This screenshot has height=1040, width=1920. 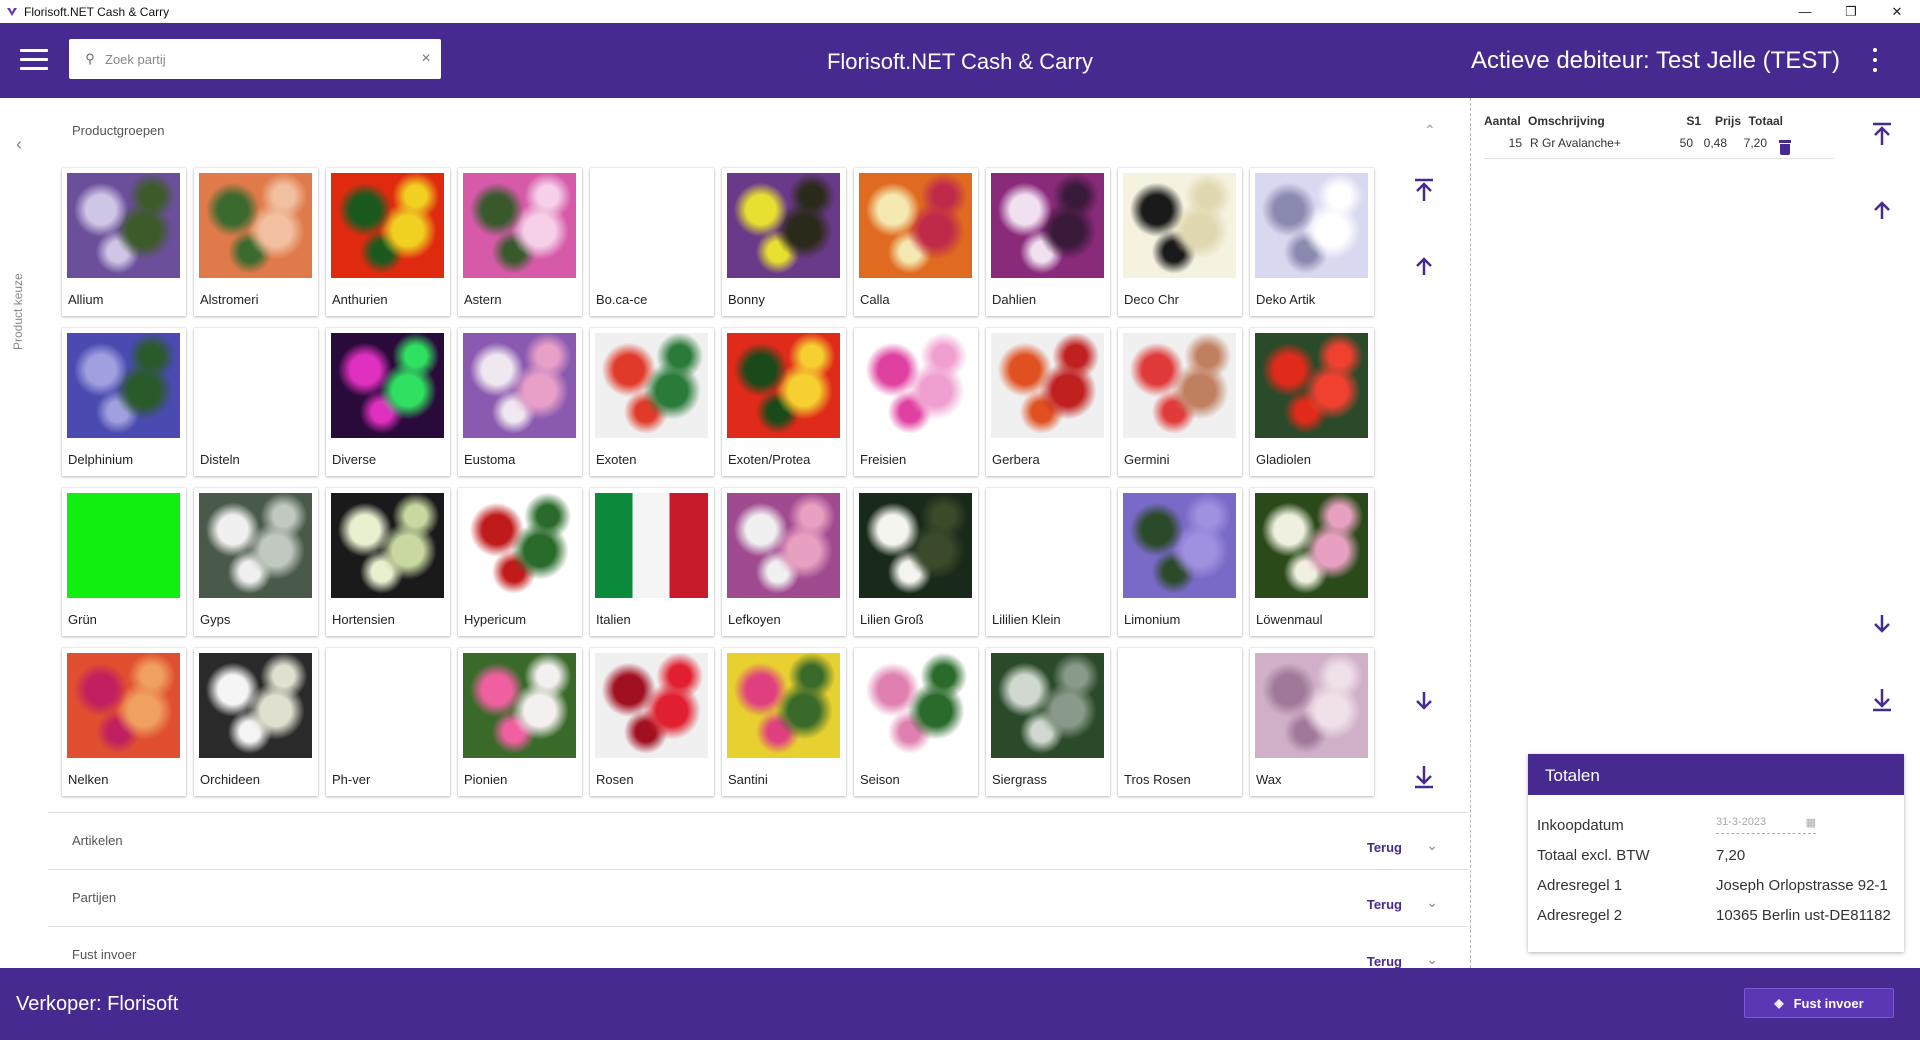 I want to click on table-row: 15 R Gr Avalanche+ 50 0,48 7,20, so click(x=1659, y=143).